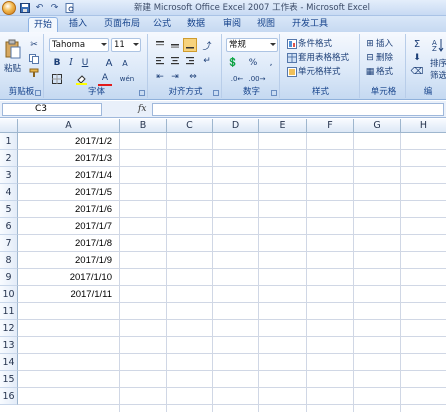 The height and width of the screenshot is (412, 446). I want to click on formula-input, so click(298, 109).